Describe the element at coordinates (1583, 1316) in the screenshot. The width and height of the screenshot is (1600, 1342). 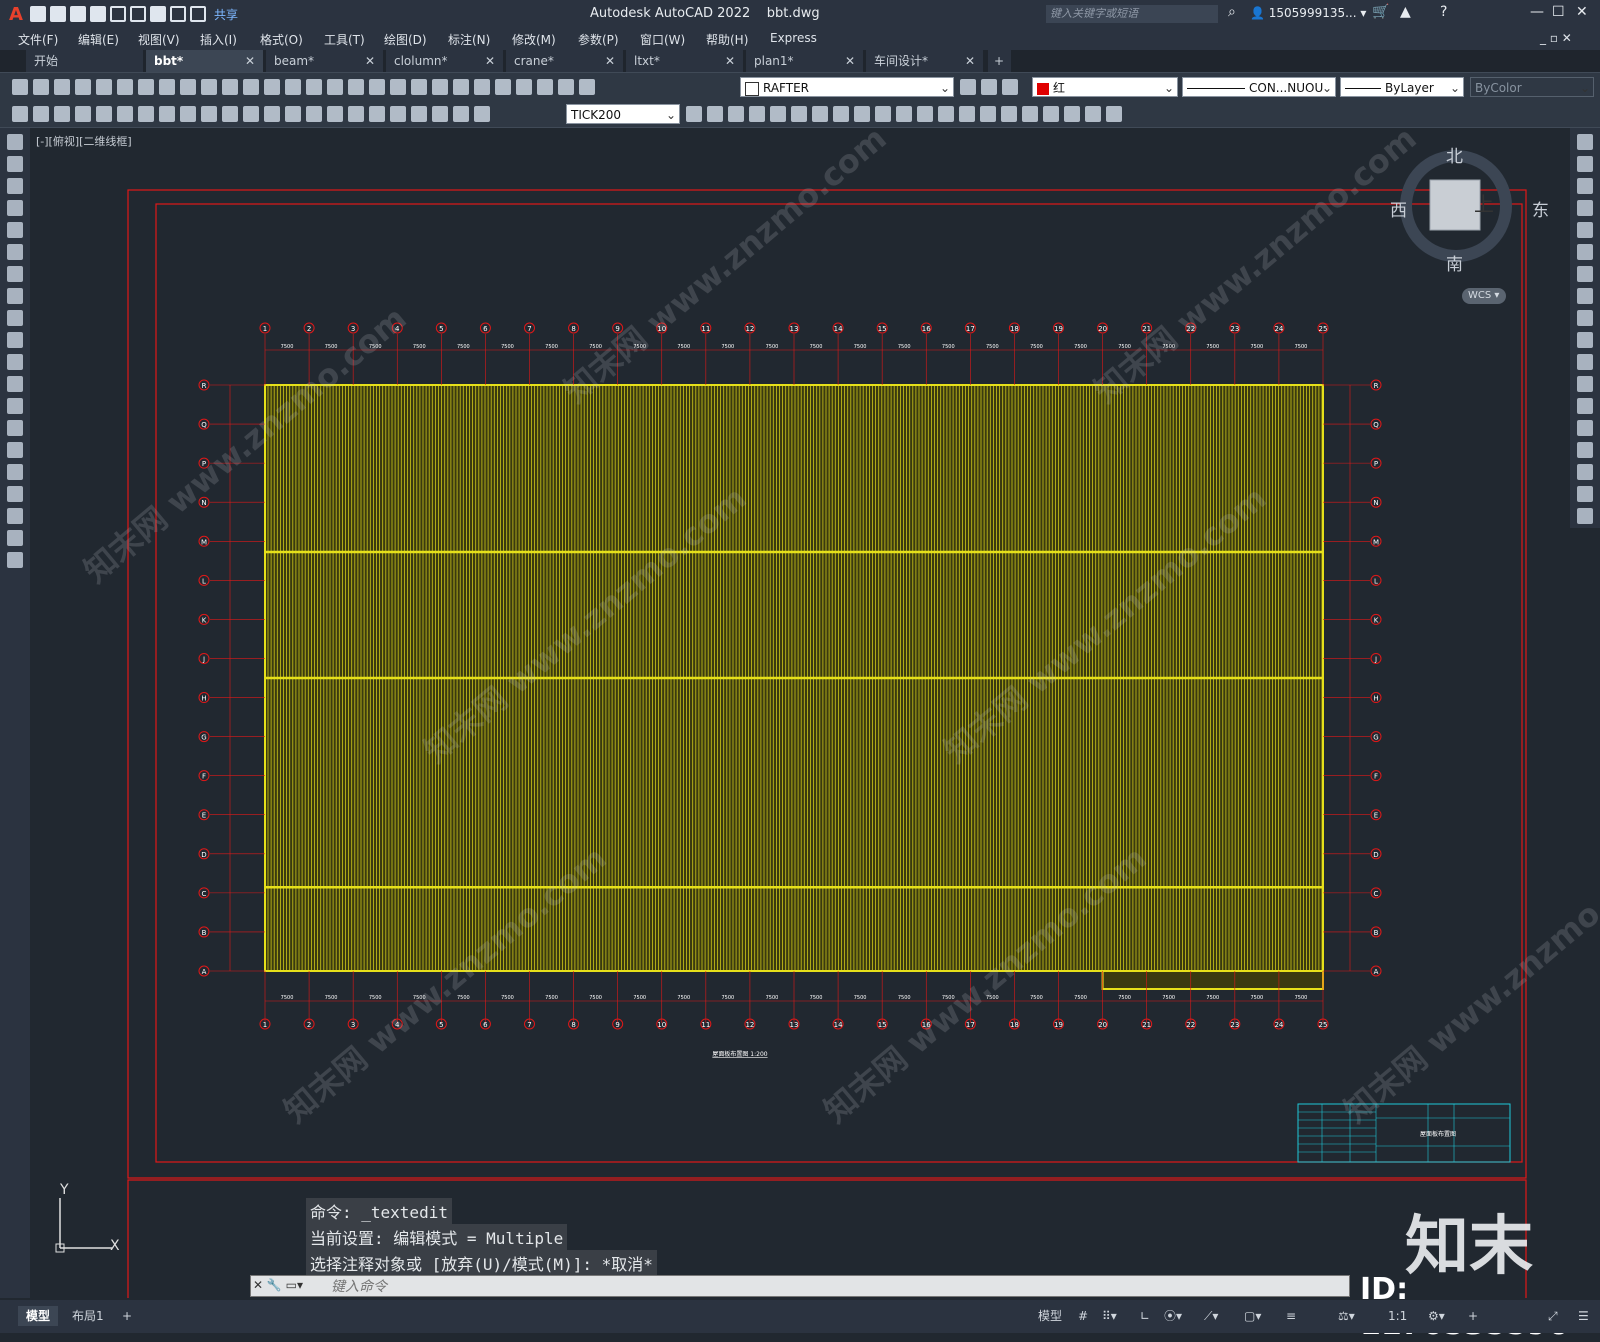
I see `customize-menu-icon: ☰` at that location.